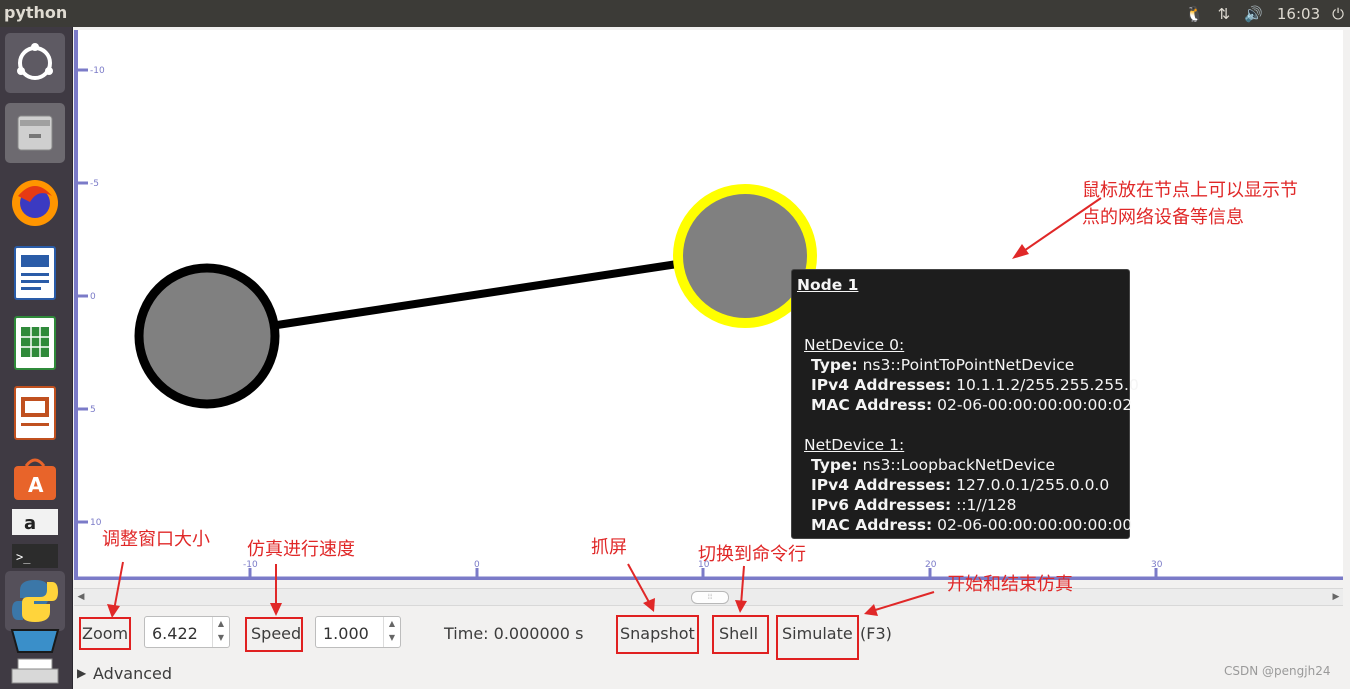 This screenshot has width=1350, height=689. I want to click on arrowhead-snapshot, so click(649, 605).